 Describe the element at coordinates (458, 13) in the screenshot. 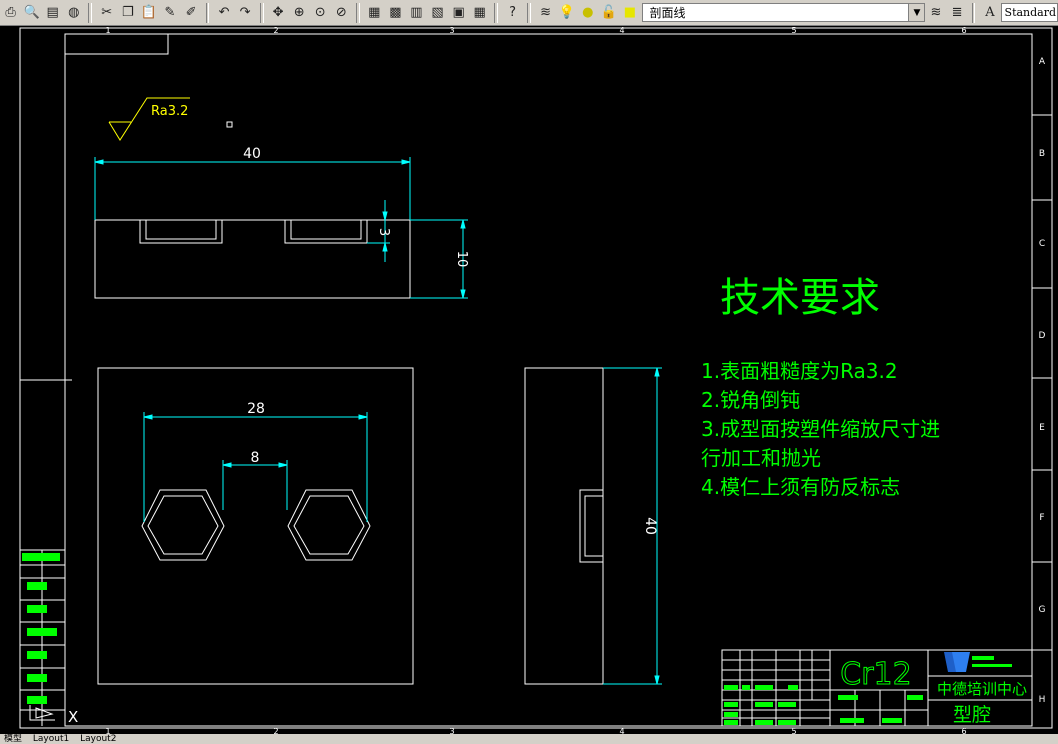

I see `markup-icon: ▣` at that location.